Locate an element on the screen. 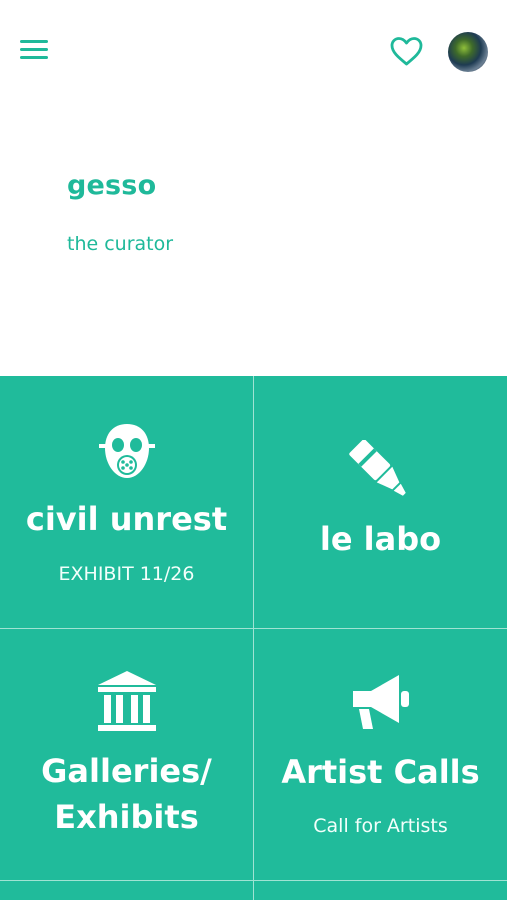 The image size is (507, 900). tile-le-labo: le labo is located at coordinates (380, 502).